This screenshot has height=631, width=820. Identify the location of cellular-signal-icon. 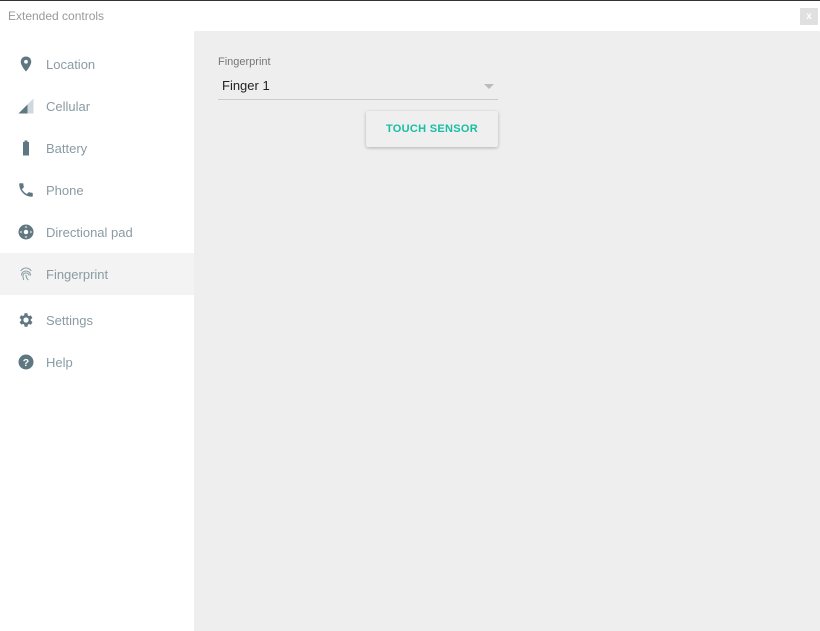
(26, 106).